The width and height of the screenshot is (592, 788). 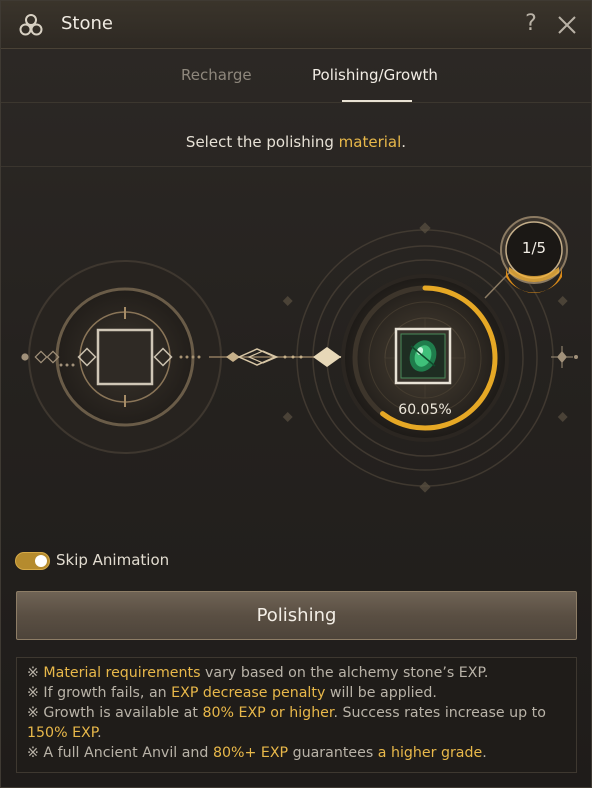 What do you see at coordinates (296, 615) in the screenshot?
I see `polishing-button: Polishing` at bounding box center [296, 615].